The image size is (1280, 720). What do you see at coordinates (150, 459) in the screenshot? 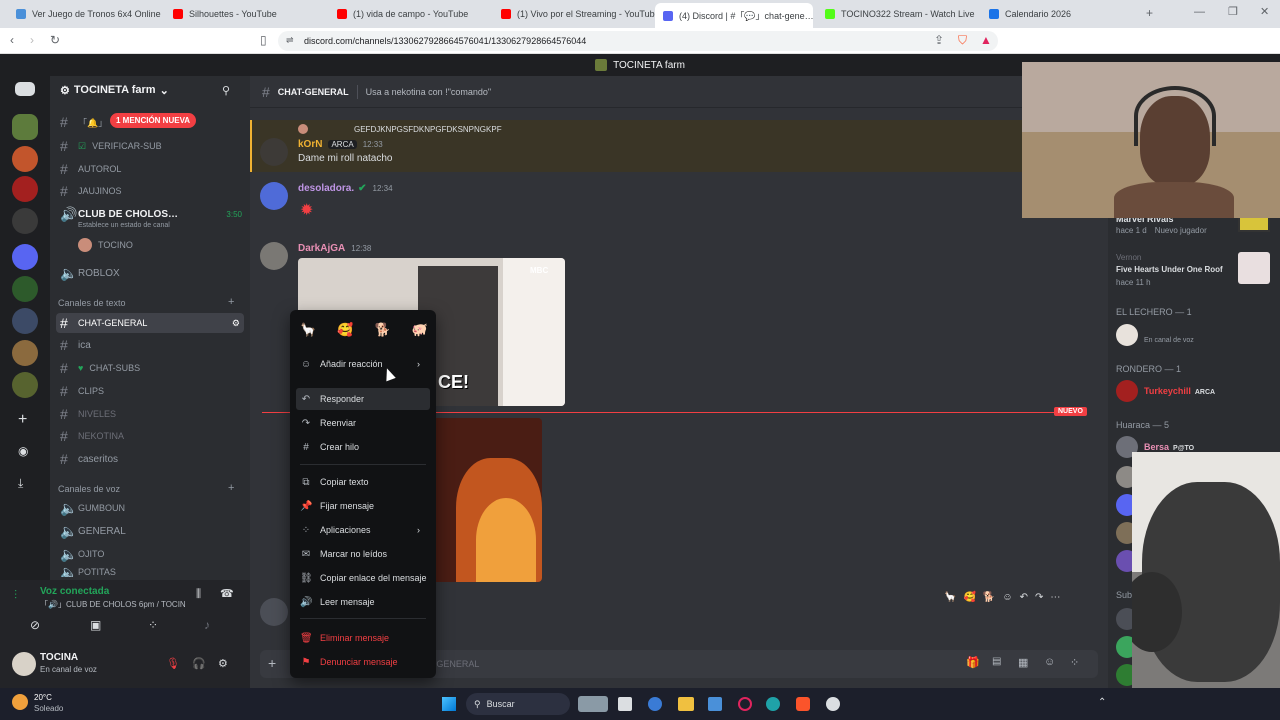
I see `channel-caseritos: # caseritos` at bounding box center [150, 459].